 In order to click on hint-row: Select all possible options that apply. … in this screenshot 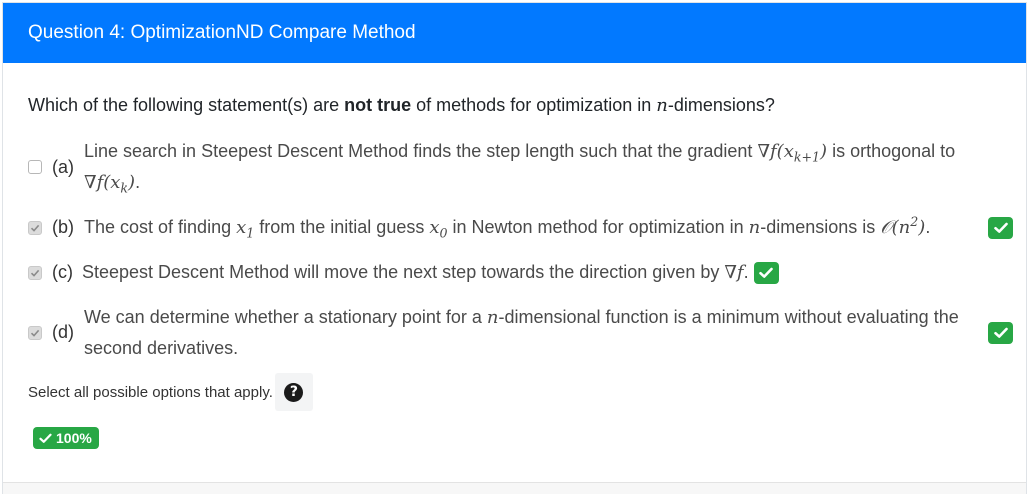, I will do `click(527, 392)`.